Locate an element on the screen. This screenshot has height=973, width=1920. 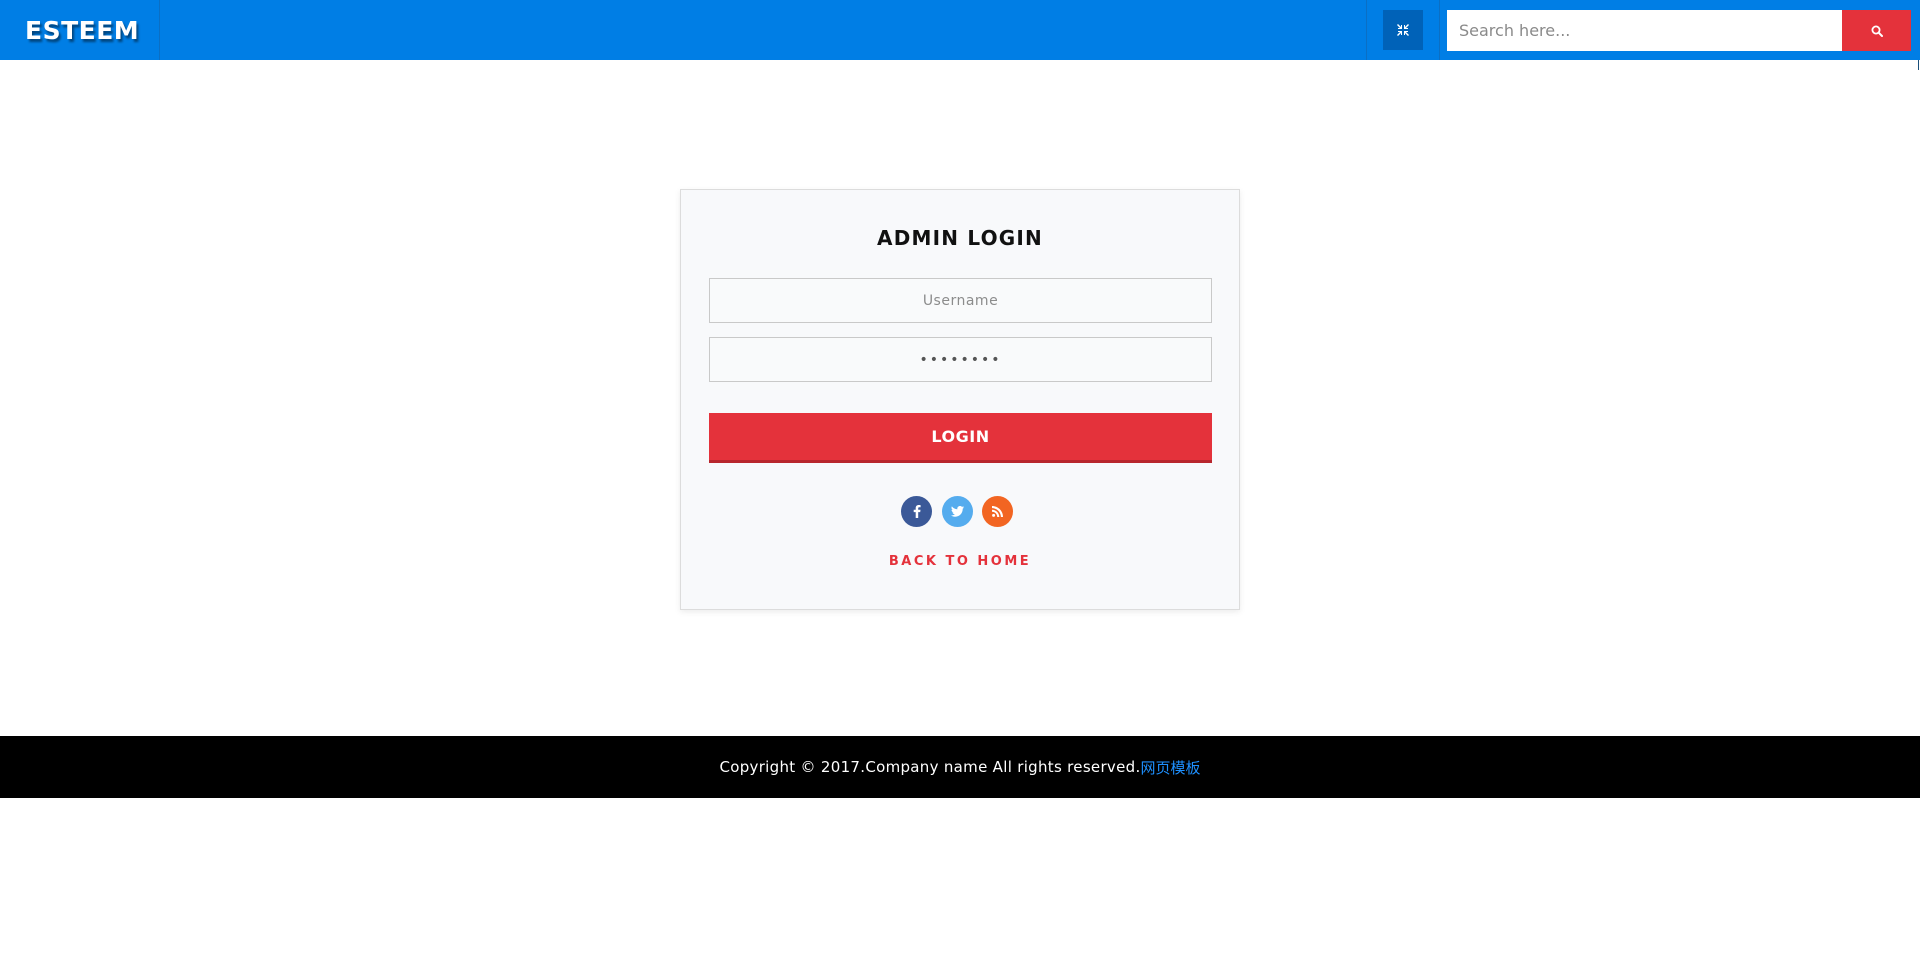
twitter-icon is located at coordinates (957, 511).